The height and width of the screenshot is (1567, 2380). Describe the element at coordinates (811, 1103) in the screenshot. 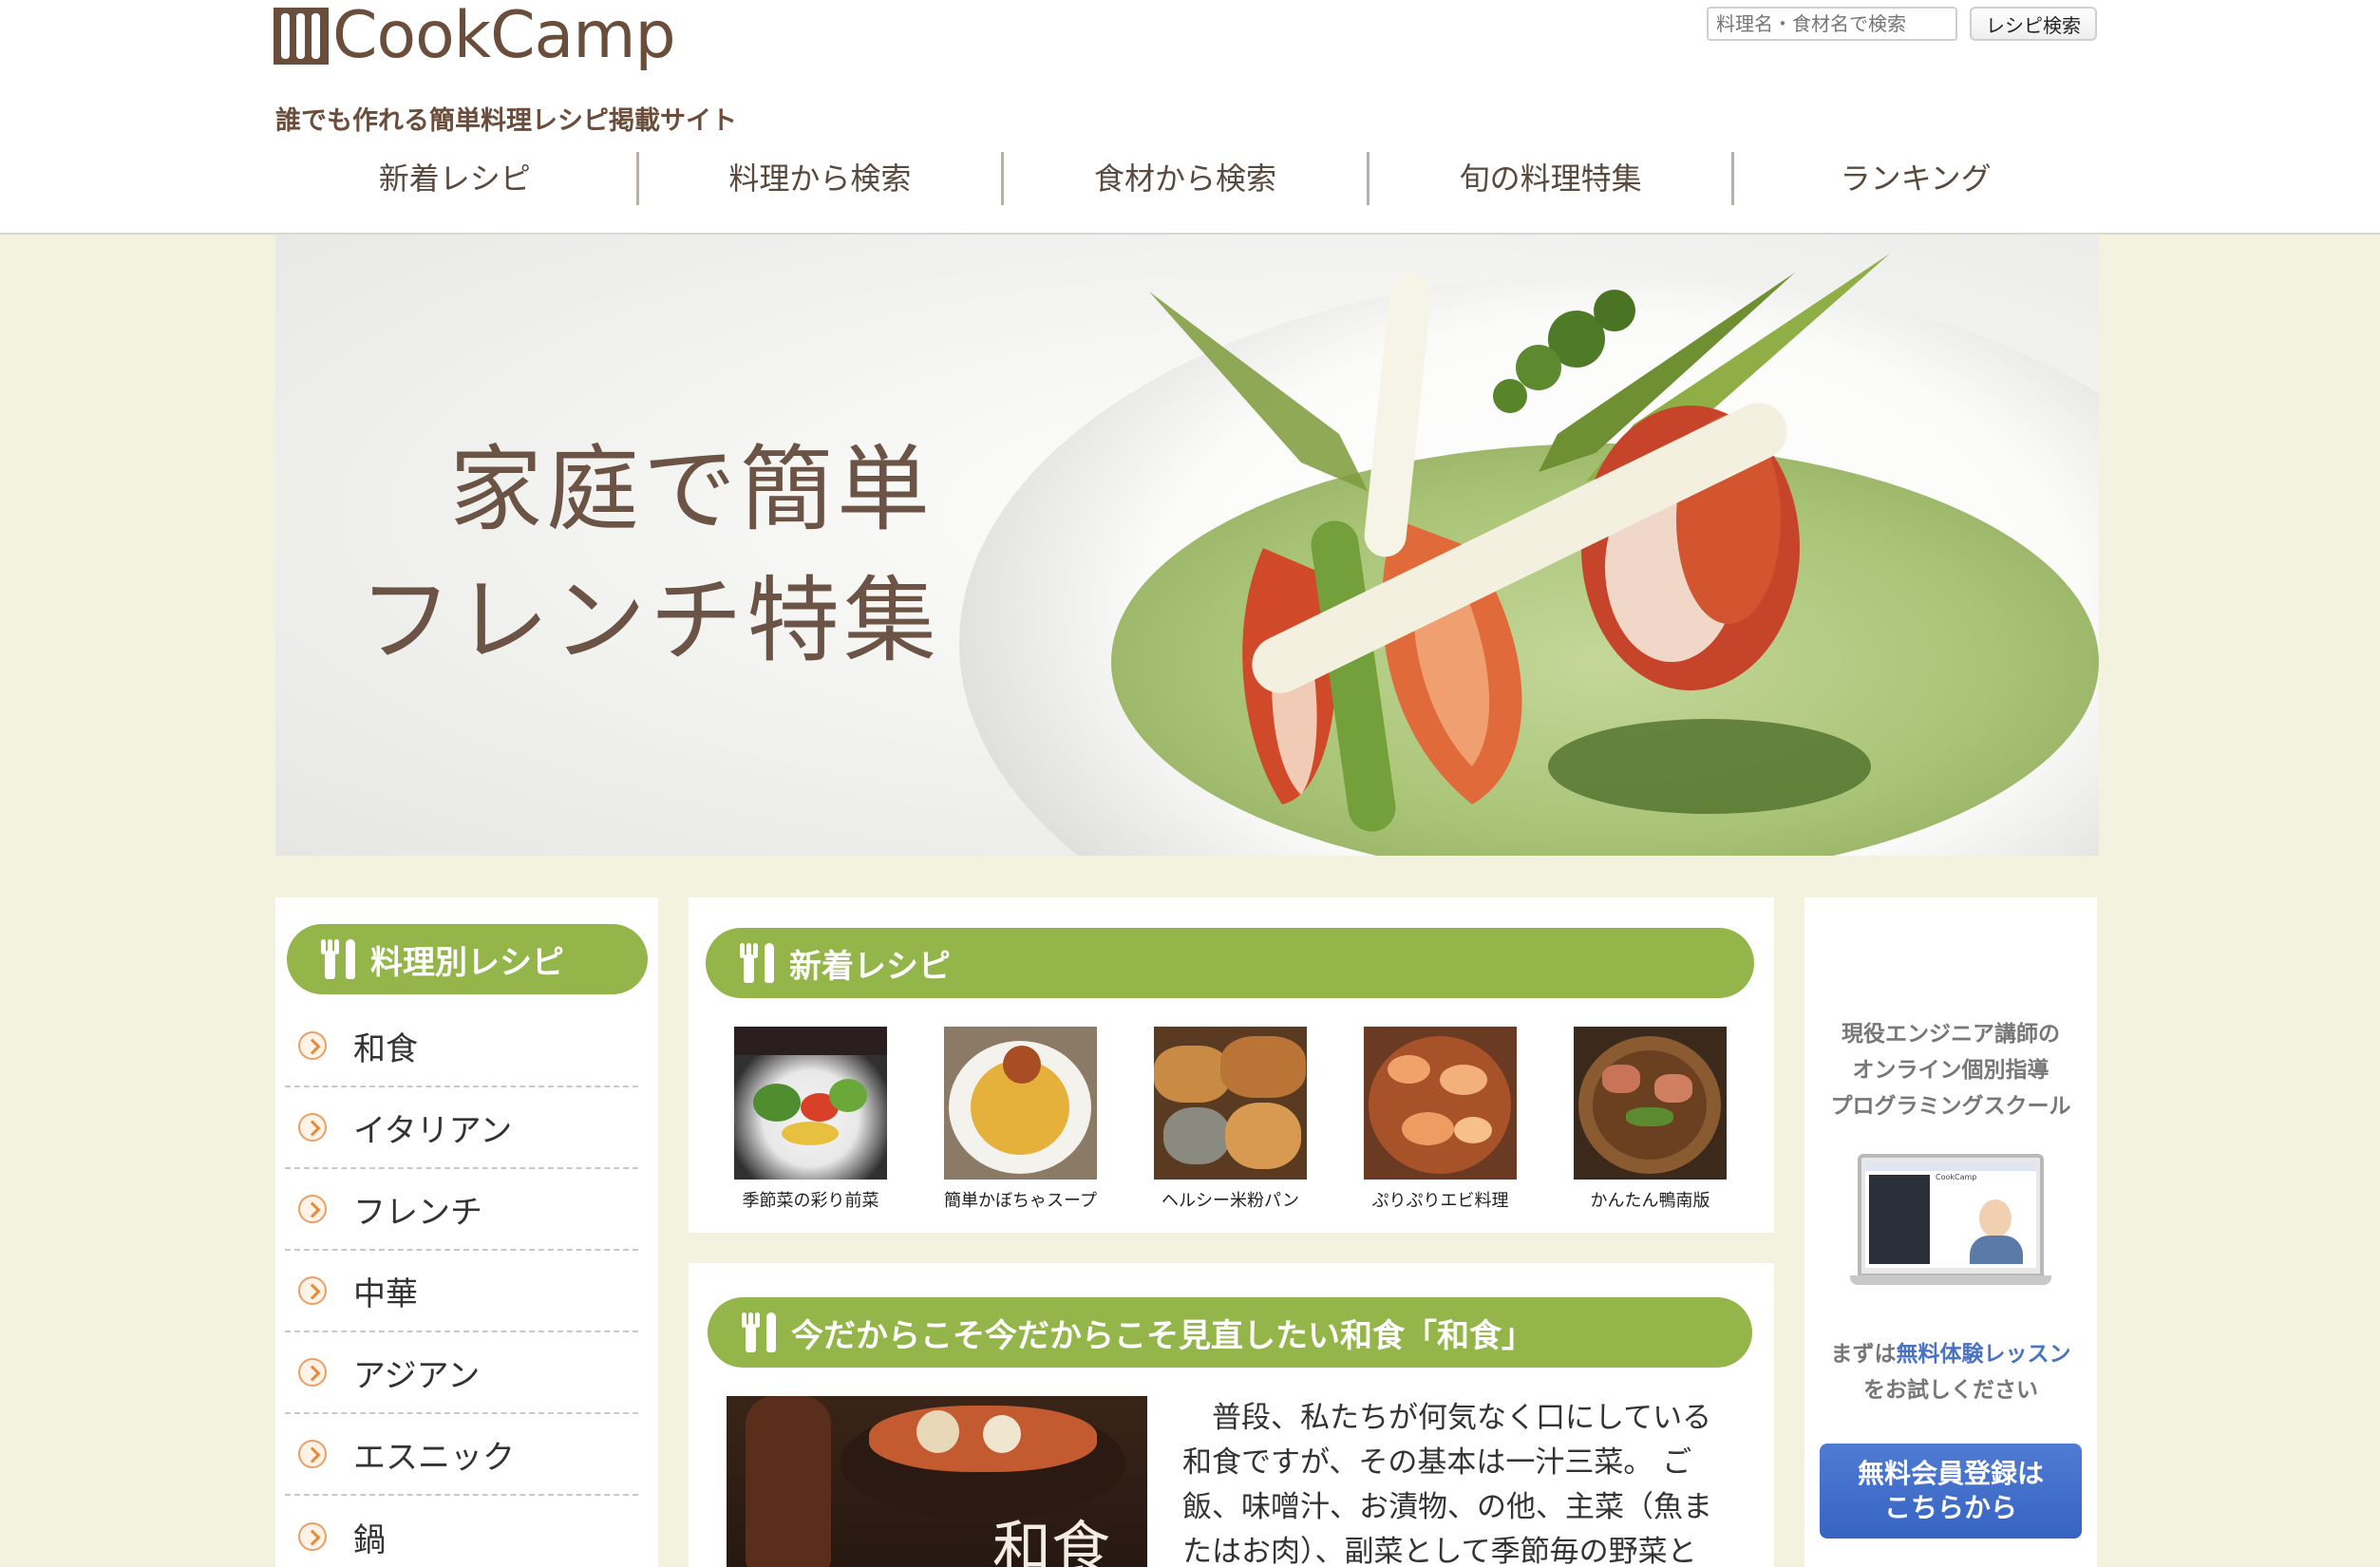

I see `recipe-image-seasonal-appetizer` at that location.